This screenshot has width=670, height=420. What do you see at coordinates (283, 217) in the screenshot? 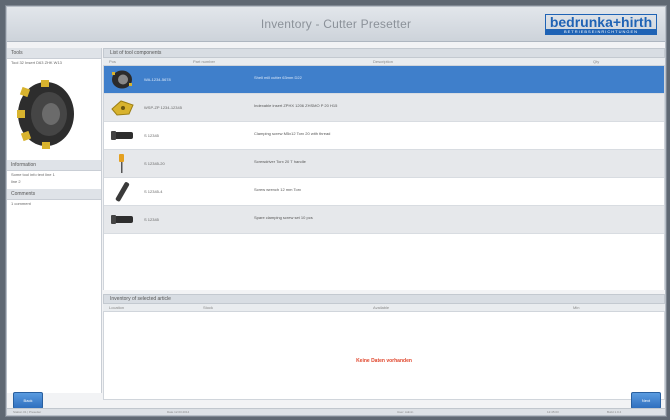
I see `part-description: Spare clamping screw set 10 pcs` at bounding box center [283, 217].